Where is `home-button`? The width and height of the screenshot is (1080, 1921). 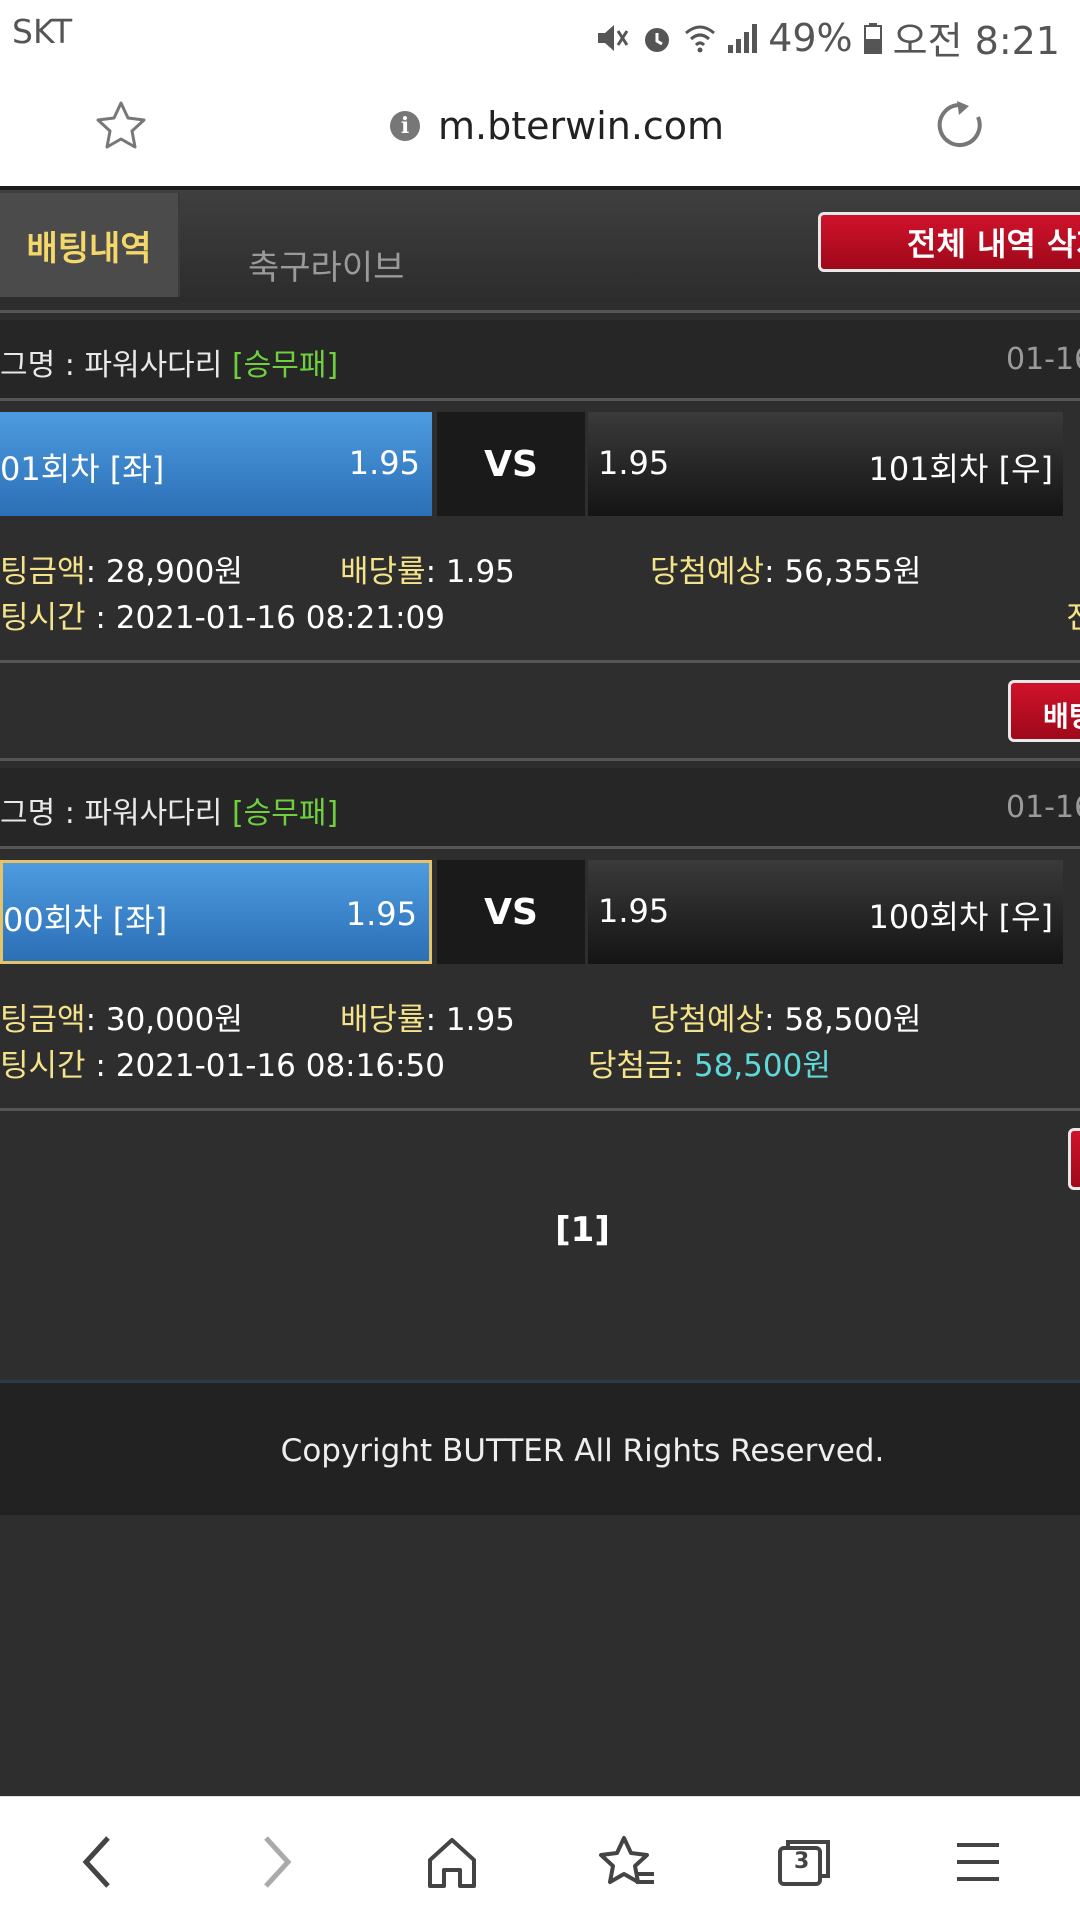
home-button is located at coordinates (452, 1862).